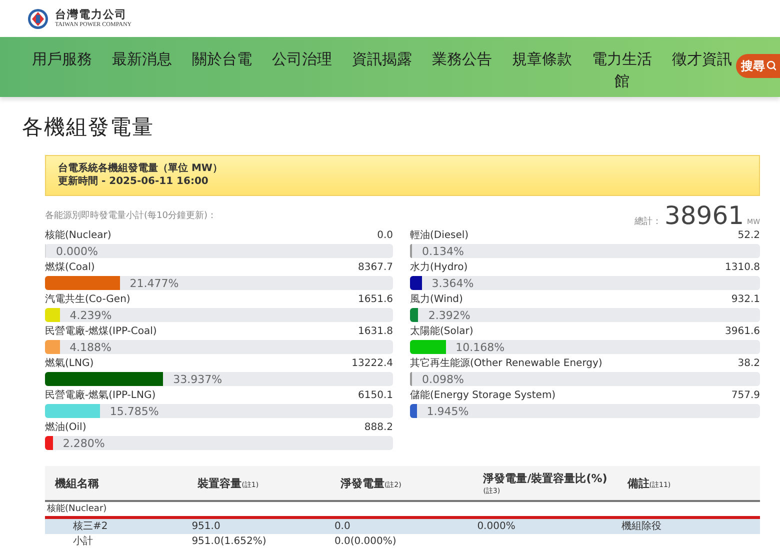 The width and height of the screenshot is (780, 554). What do you see at coordinates (742, 268) in the screenshot?
I see `source-value: 1310.8` at bounding box center [742, 268].